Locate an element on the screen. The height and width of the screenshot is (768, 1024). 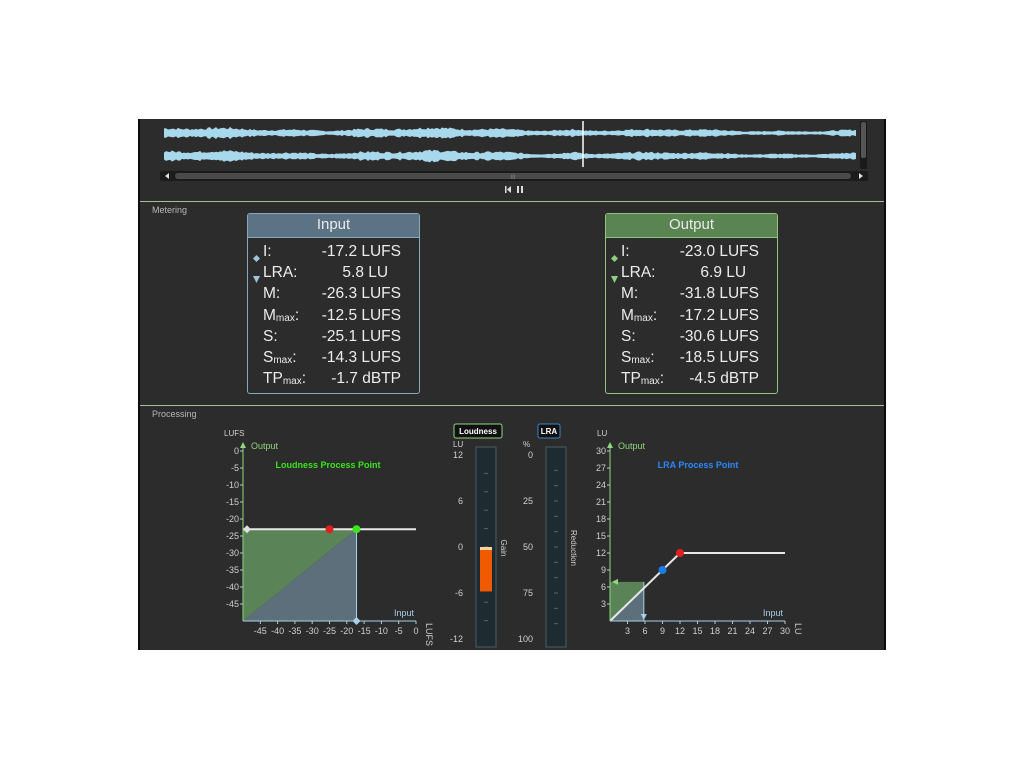
x-tick-label: -45 is located at coordinates (260, 631).